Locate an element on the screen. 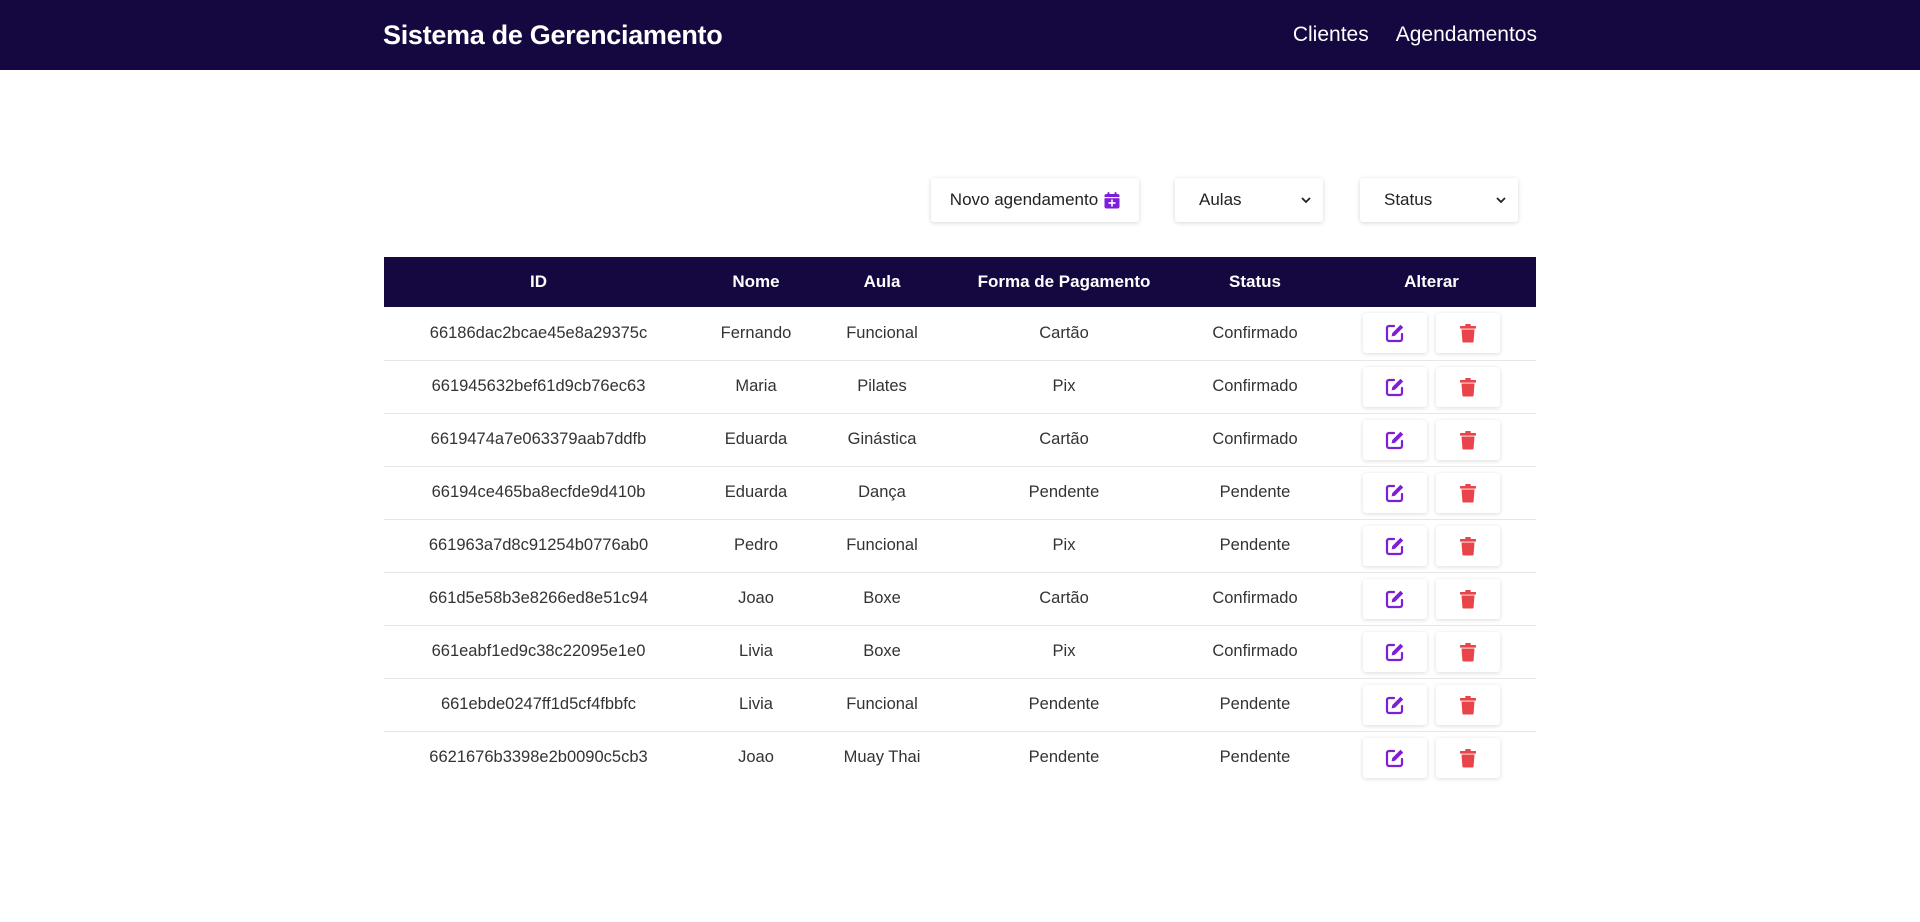 Image resolution: width=1920 pixels, height=922 pixels. nav-links: Clientes Agendamentos is located at coordinates (1415, 35).